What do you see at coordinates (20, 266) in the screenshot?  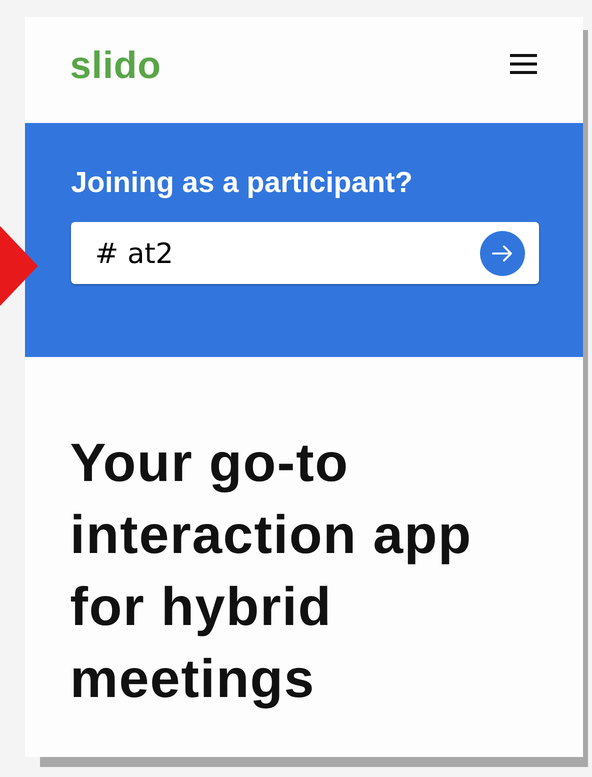 I see `pointer-arrow-icon` at bounding box center [20, 266].